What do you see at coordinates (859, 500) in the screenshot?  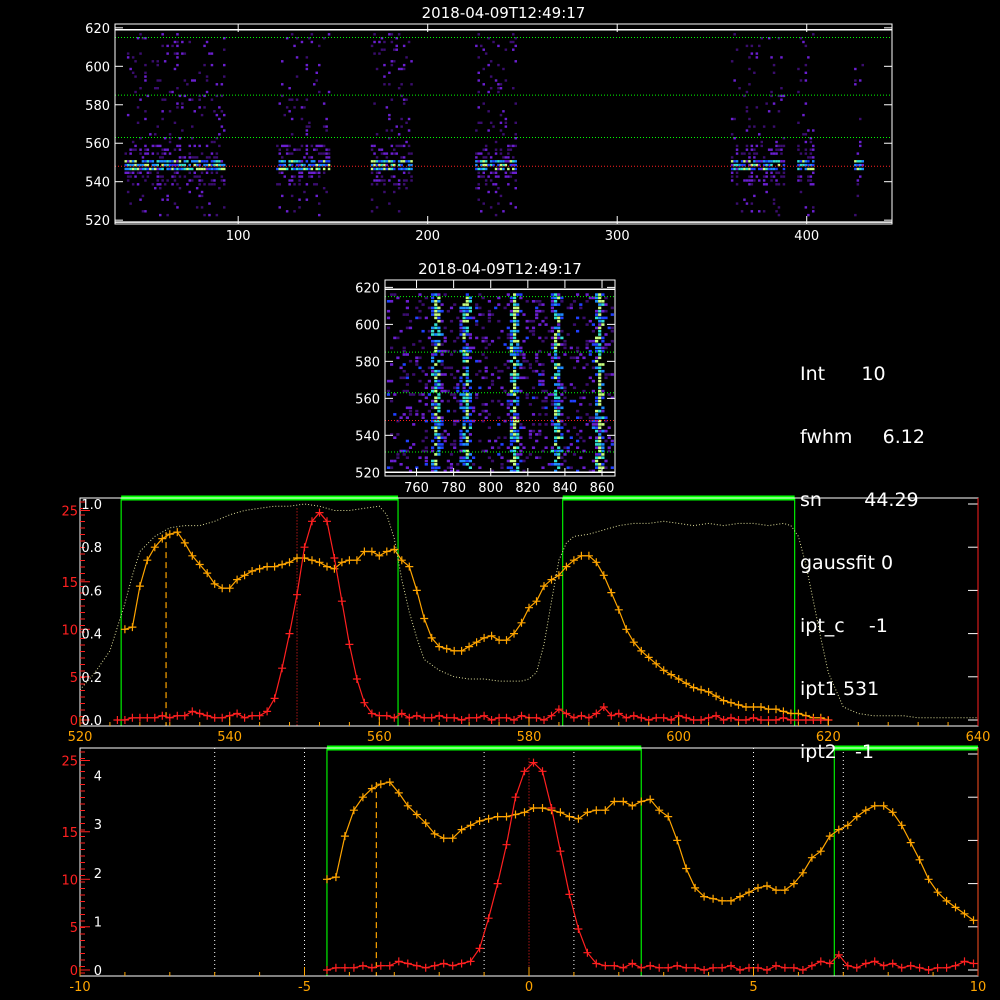 I see `info-line-sn: sn 44.29` at bounding box center [859, 500].